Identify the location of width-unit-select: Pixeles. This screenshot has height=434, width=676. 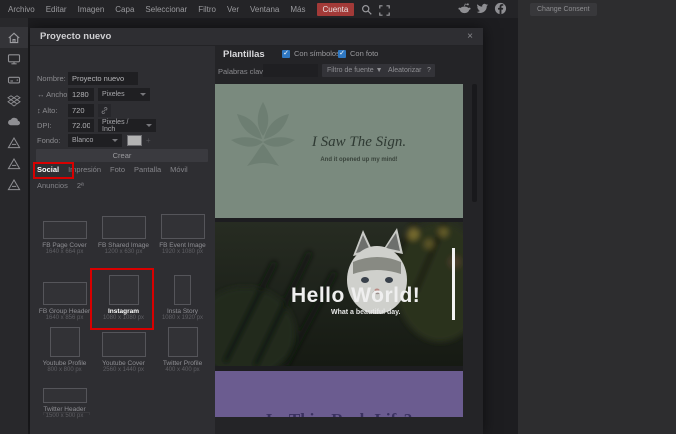
(124, 94).